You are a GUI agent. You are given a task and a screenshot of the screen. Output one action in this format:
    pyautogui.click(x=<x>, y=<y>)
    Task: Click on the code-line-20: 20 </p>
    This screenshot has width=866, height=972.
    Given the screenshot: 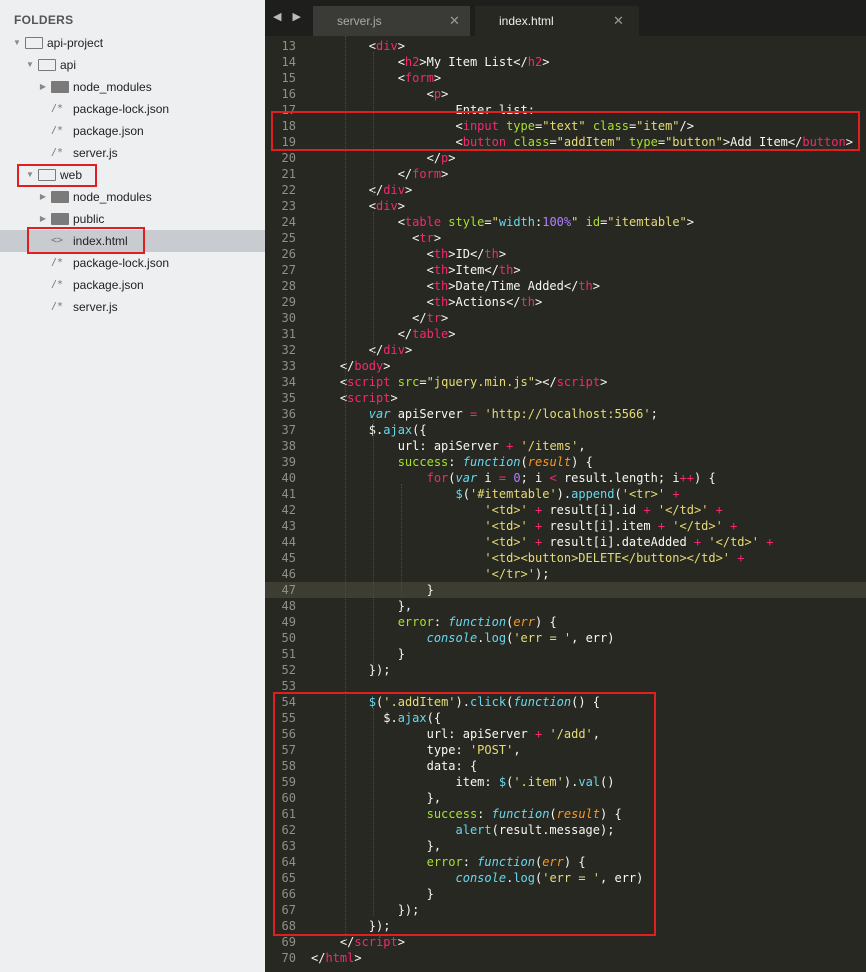 What is the action you would take?
    pyautogui.click(x=565, y=158)
    